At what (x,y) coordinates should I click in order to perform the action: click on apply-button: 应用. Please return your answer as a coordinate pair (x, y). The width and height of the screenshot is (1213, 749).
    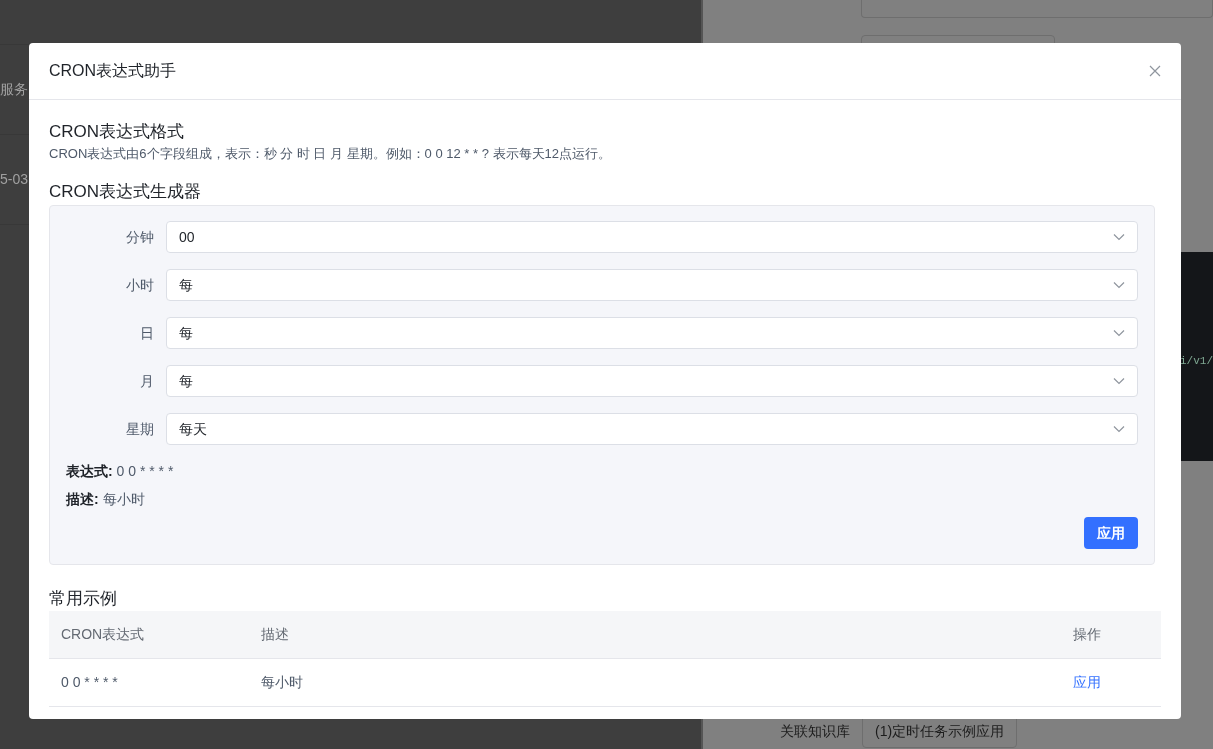
    Looking at the image, I should click on (1111, 533).